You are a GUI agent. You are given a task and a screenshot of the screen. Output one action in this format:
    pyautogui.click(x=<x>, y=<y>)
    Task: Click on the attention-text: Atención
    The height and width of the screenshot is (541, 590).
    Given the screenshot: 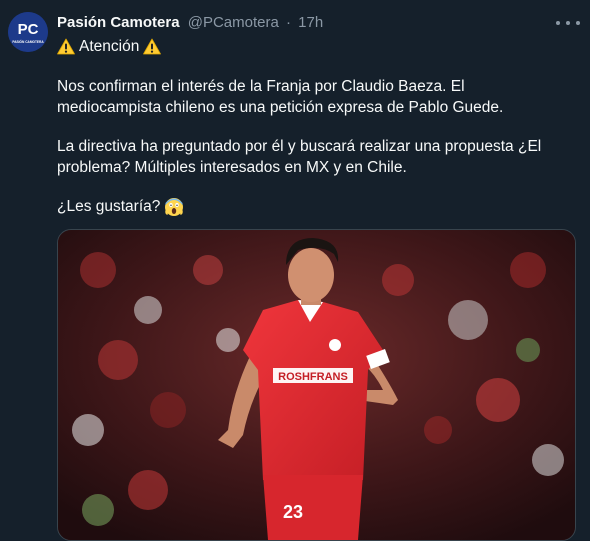 What is the action you would take?
    pyautogui.click(x=109, y=46)
    